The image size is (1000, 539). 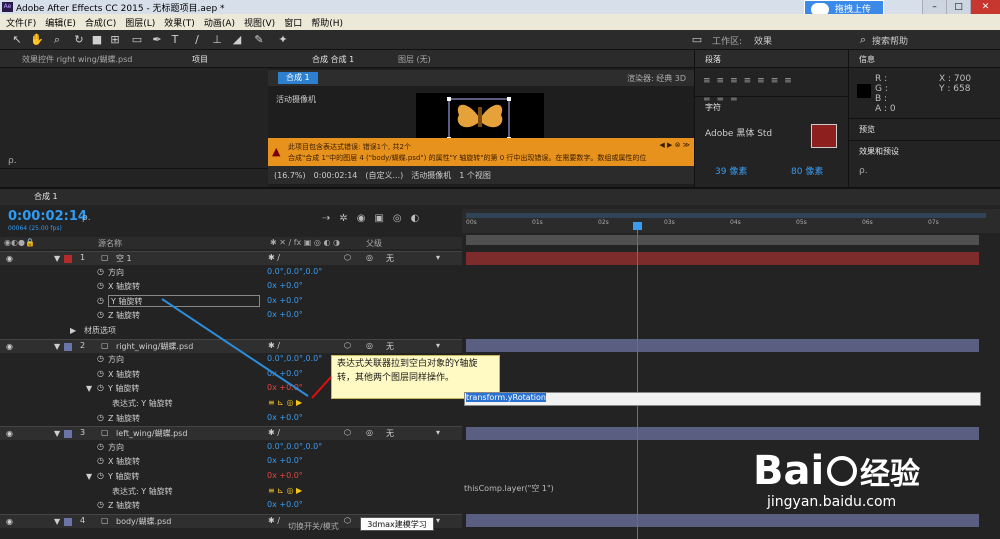 I want to click on baidu-watermark: Bai 经验 jingyan.baidu.com, so click(x=836, y=479).